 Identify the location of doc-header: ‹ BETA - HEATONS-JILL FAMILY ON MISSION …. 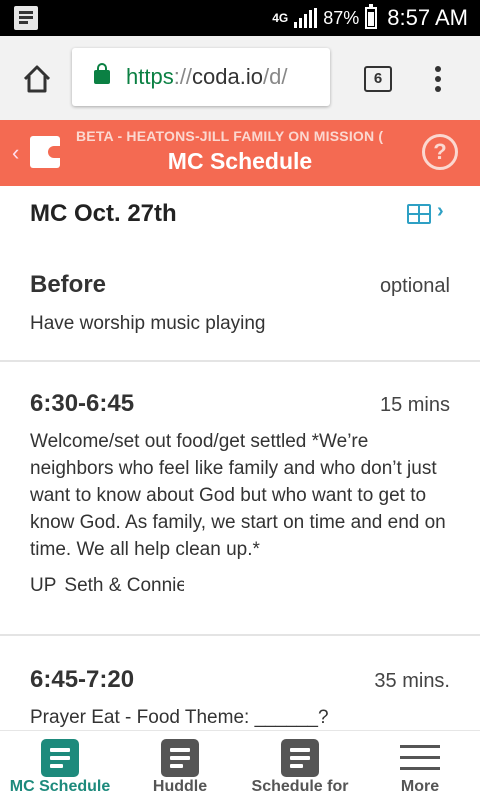
(240, 153).